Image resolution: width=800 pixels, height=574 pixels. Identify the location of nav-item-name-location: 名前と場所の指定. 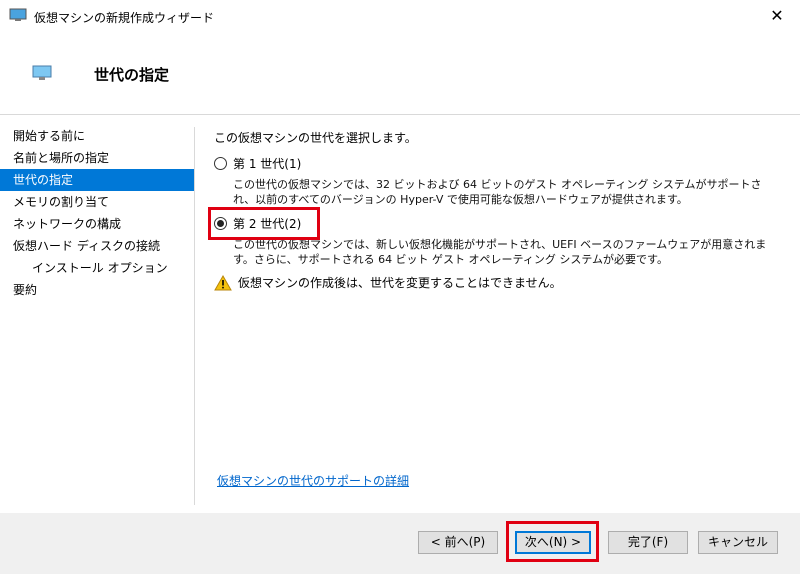
(97, 158).